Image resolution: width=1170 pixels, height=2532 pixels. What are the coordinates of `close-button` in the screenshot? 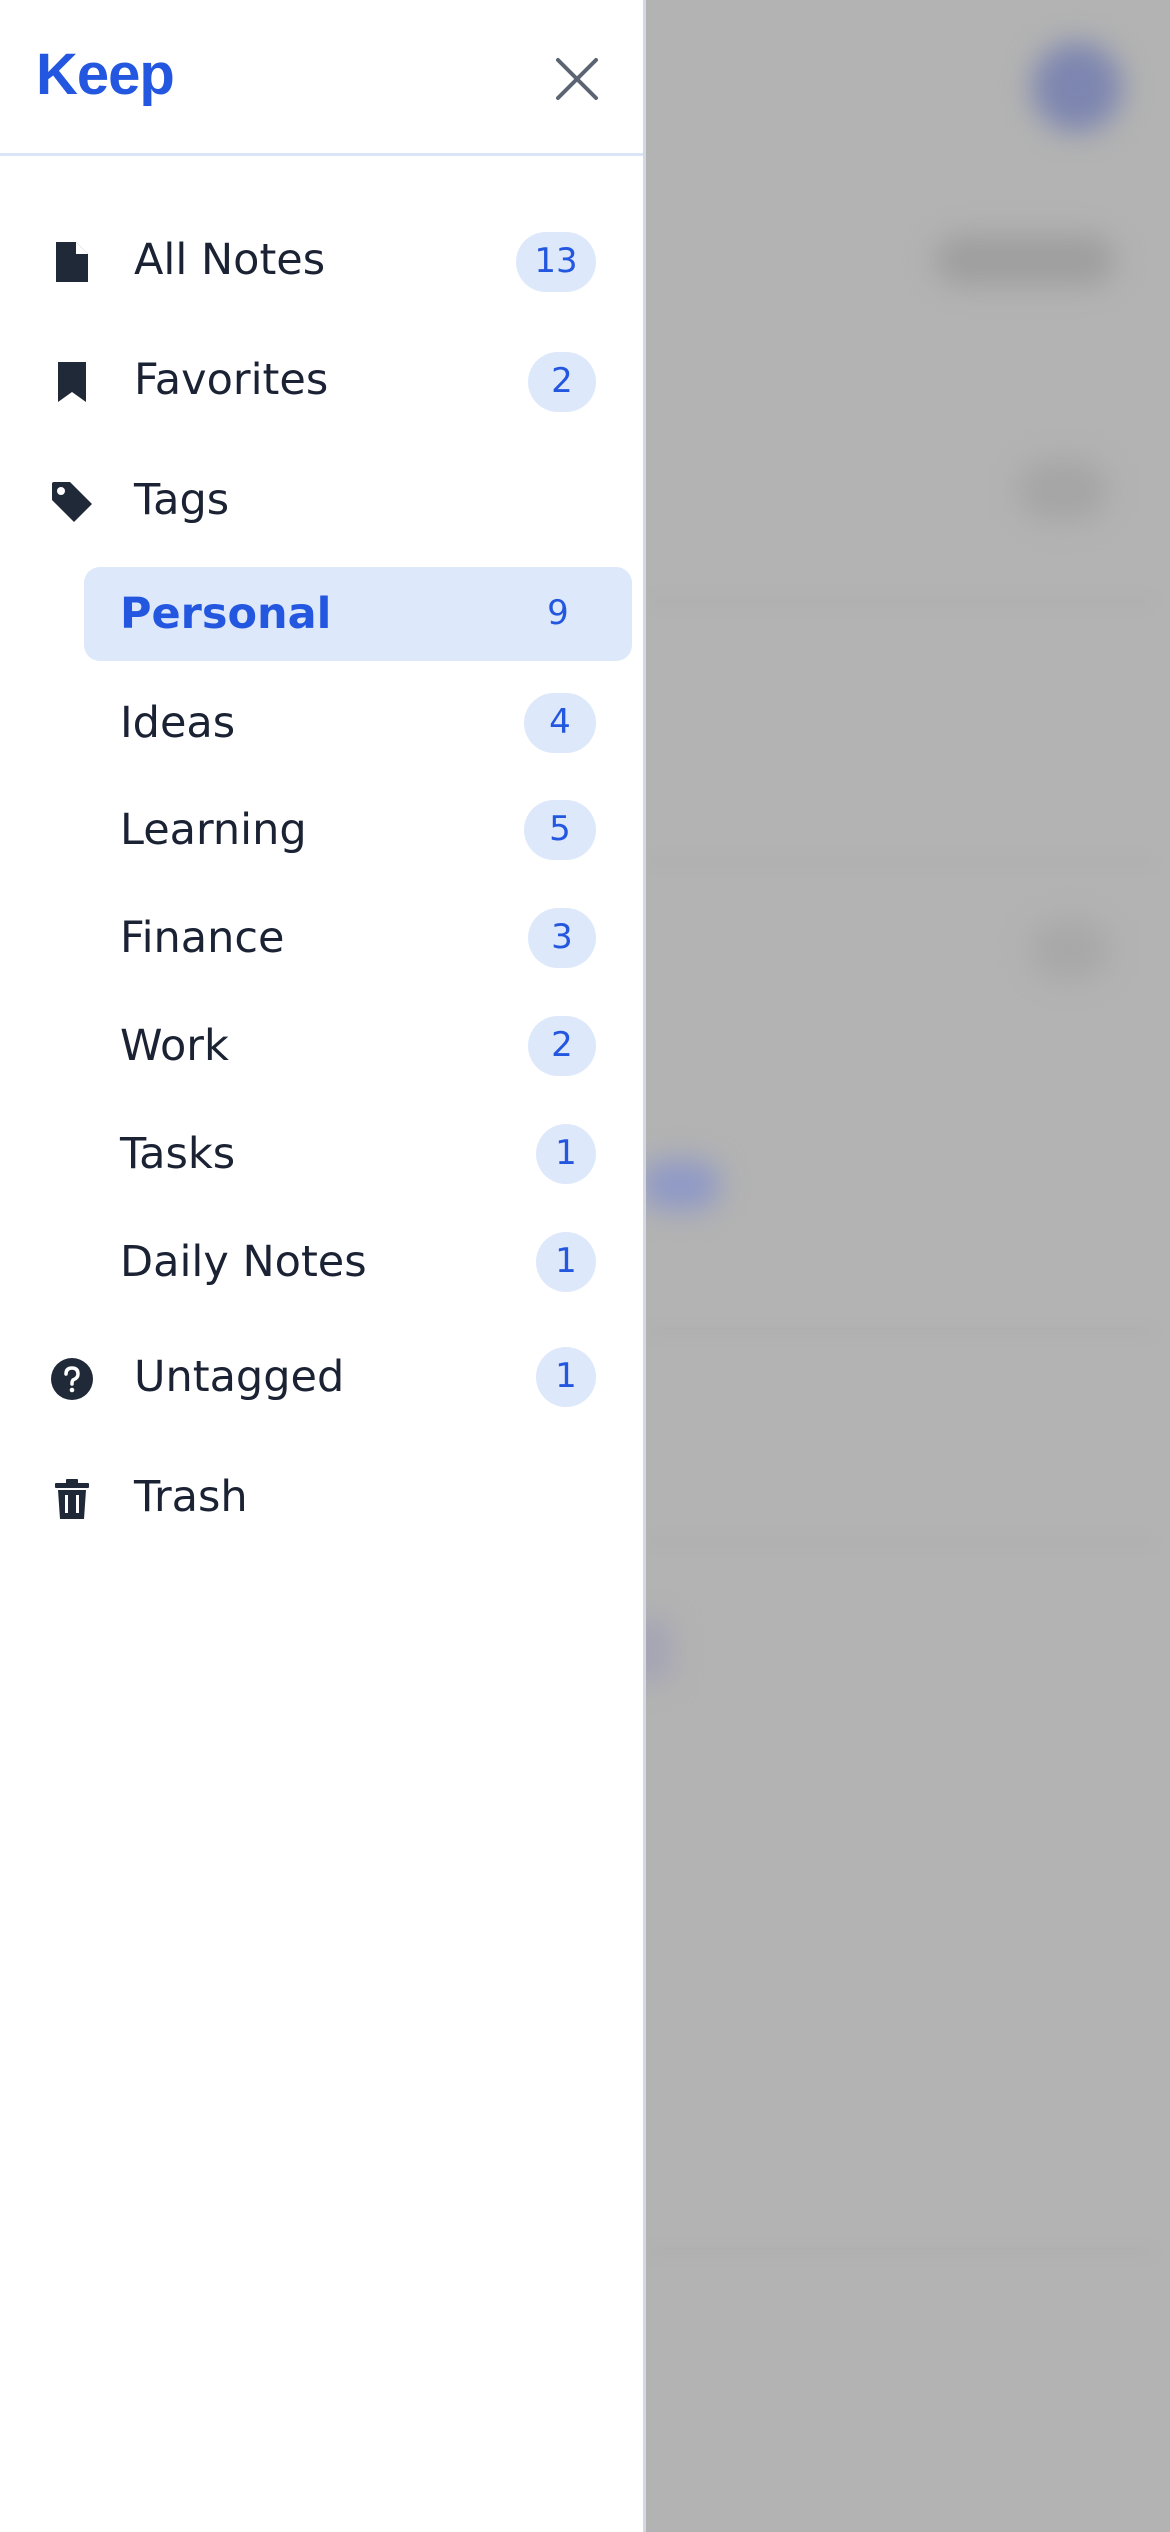 It's located at (577, 79).